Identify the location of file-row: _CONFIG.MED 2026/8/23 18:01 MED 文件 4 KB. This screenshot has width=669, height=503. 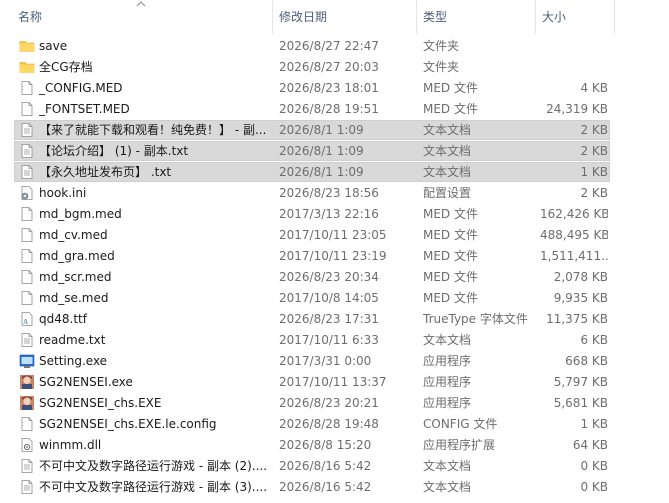
(334, 88).